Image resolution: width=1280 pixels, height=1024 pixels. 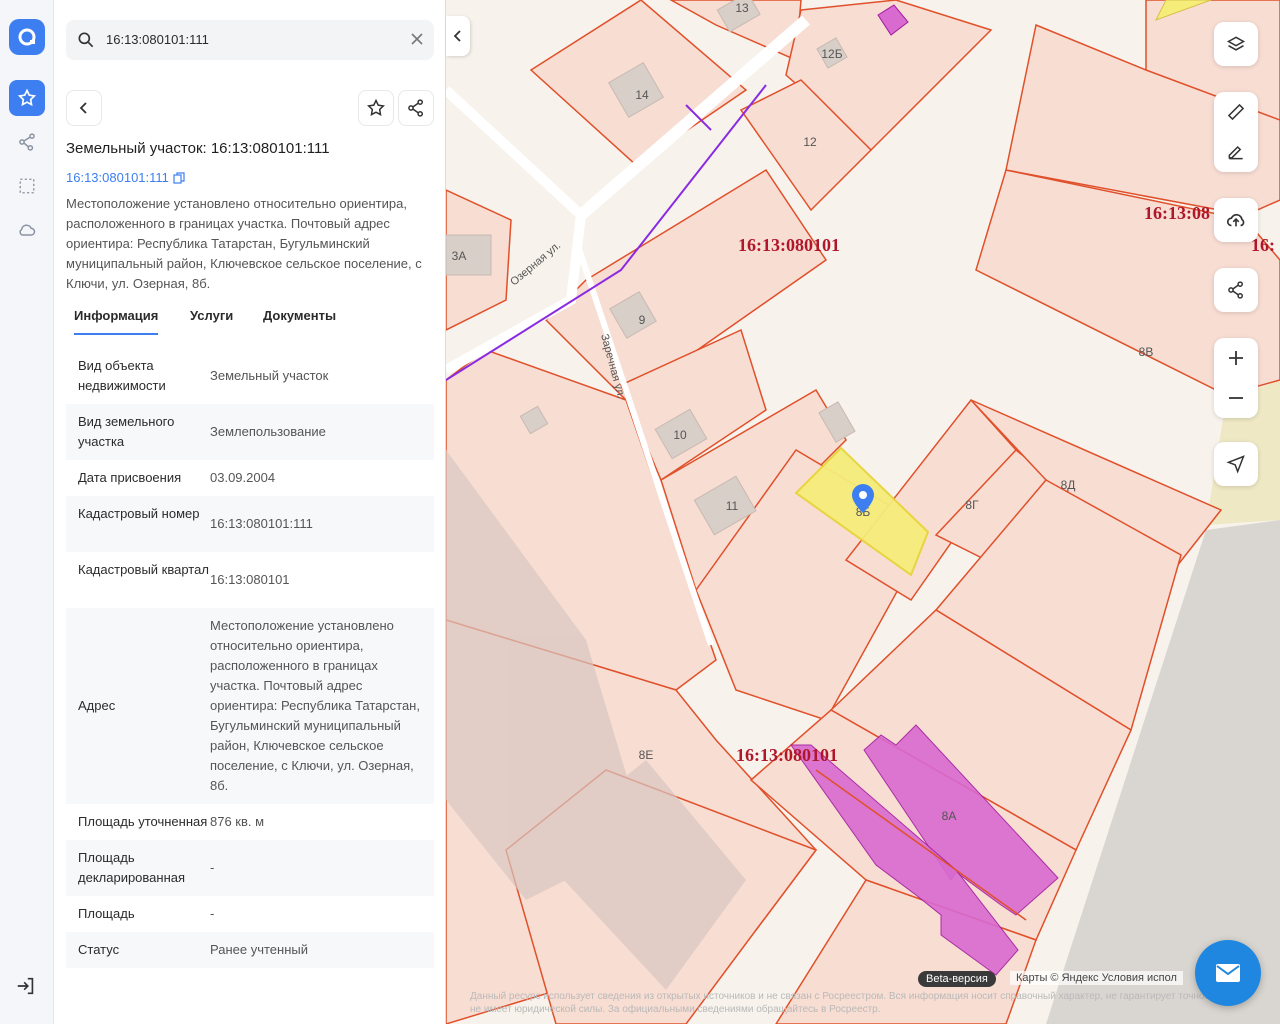 I want to click on mail-icon, so click(x=1228, y=973).